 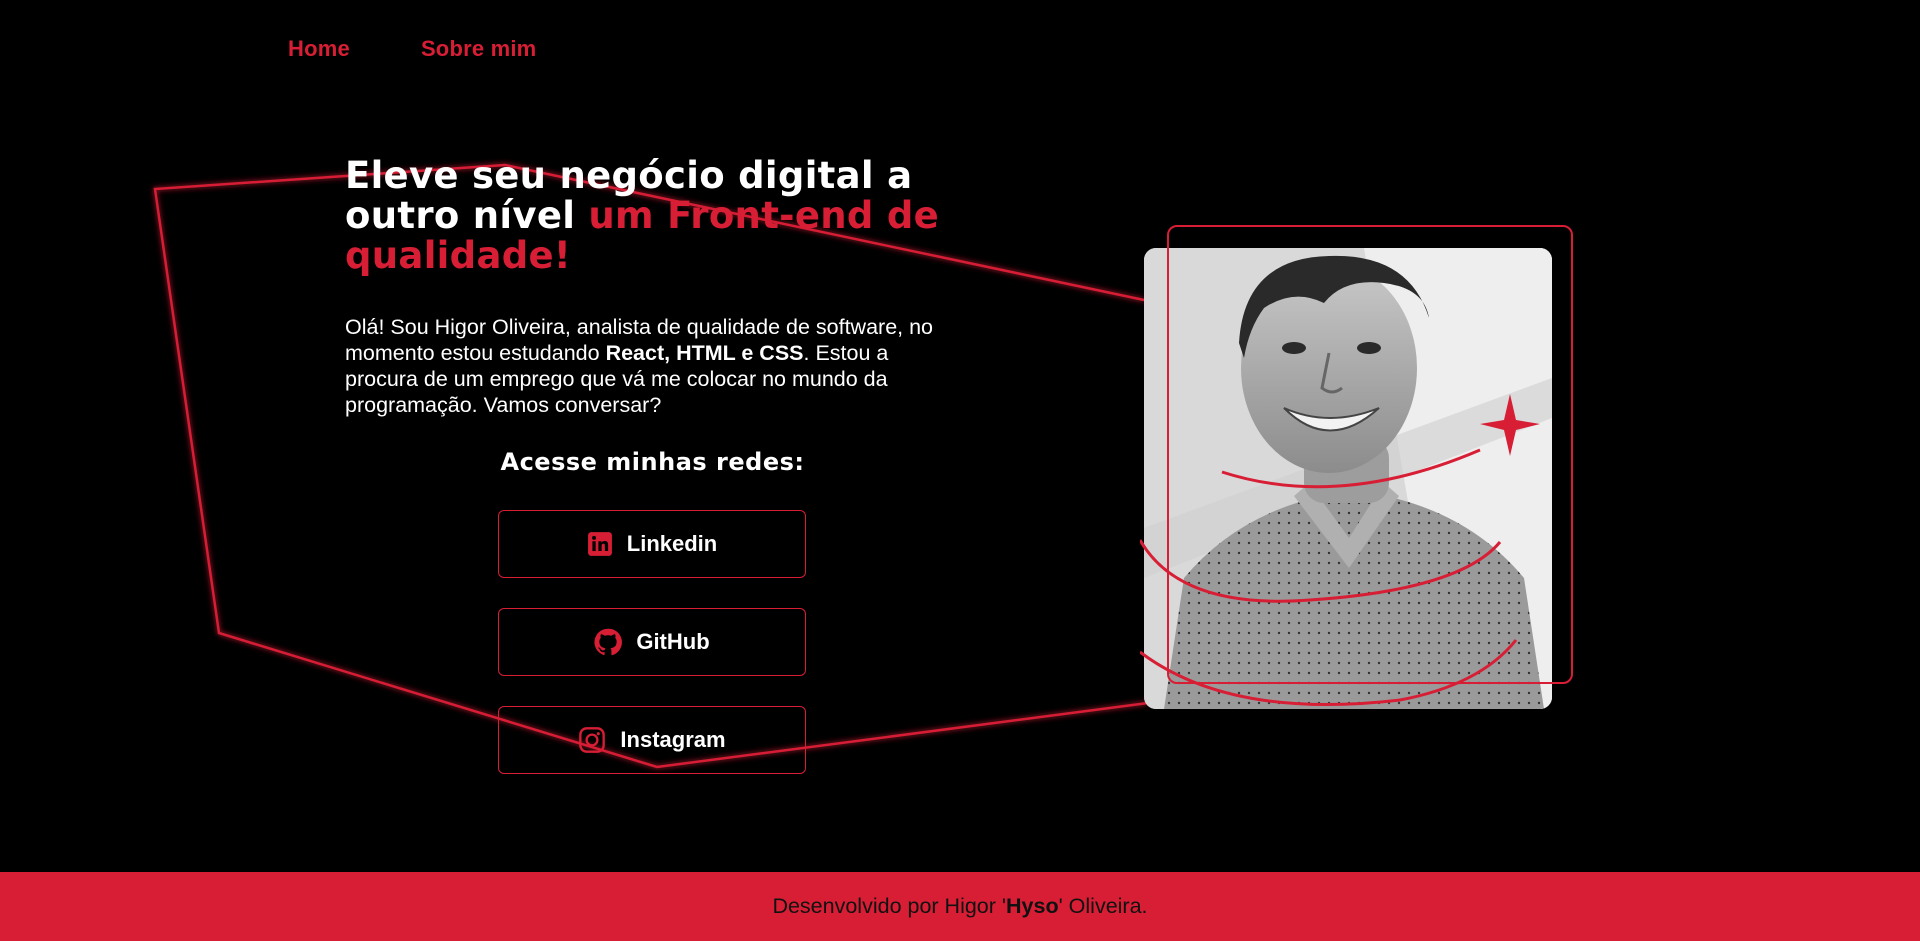 What do you see at coordinates (319, 49) in the screenshot?
I see `nav-home-link: Home` at bounding box center [319, 49].